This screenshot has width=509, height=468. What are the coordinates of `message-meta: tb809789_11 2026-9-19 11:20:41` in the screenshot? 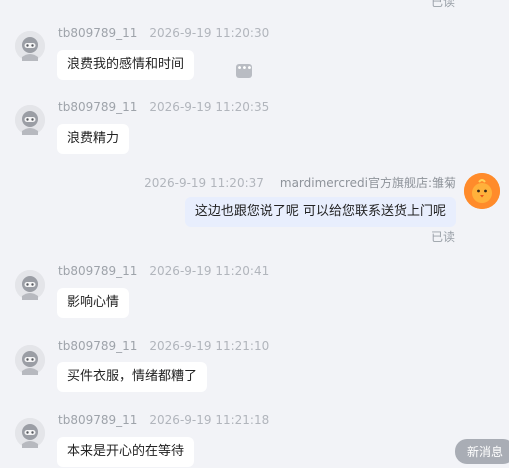 It's located at (163, 271).